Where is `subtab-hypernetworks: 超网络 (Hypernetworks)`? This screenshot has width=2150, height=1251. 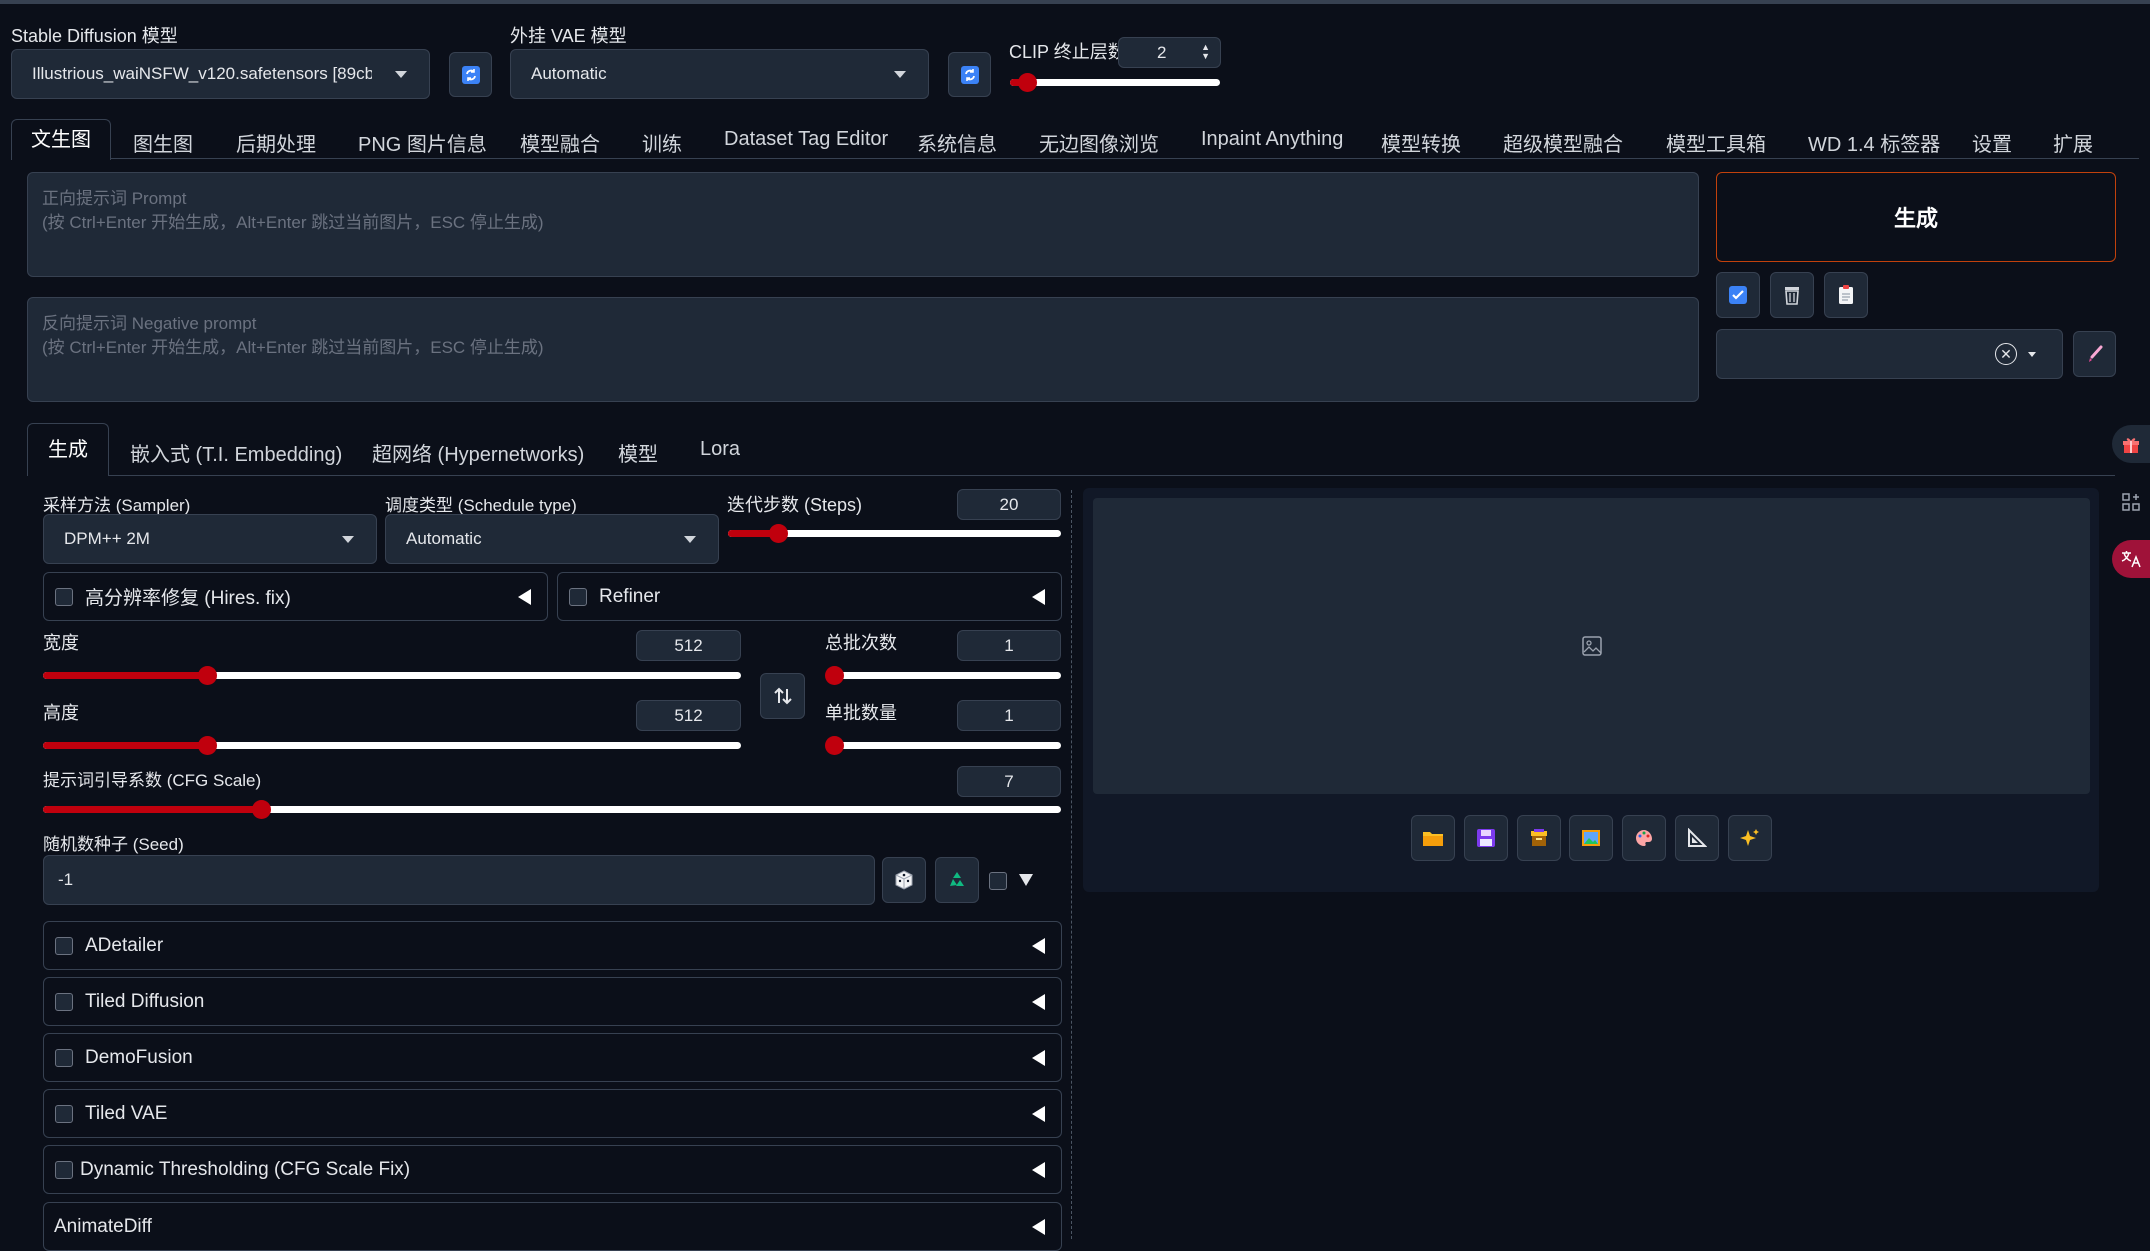 subtab-hypernetworks: 超网络 (Hypernetworks) is located at coordinates (478, 452).